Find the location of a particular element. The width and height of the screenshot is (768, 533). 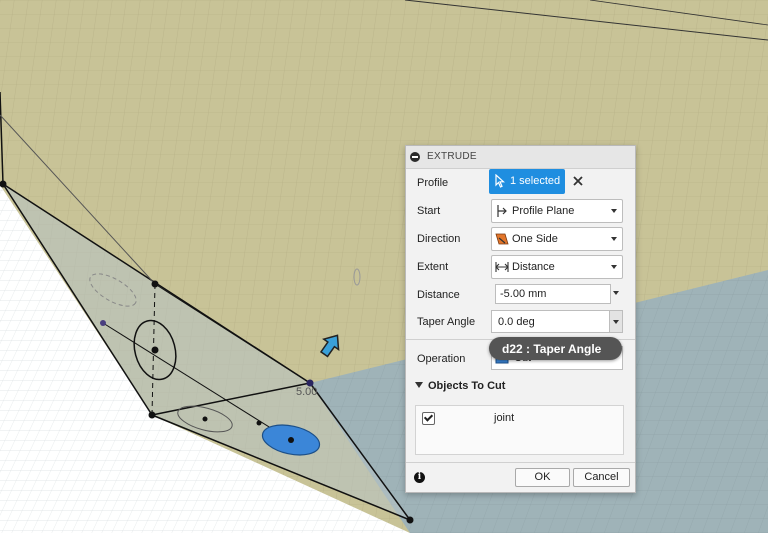

taper-angle-tooltip: d22 : Taper Angle is located at coordinates (555, 348).